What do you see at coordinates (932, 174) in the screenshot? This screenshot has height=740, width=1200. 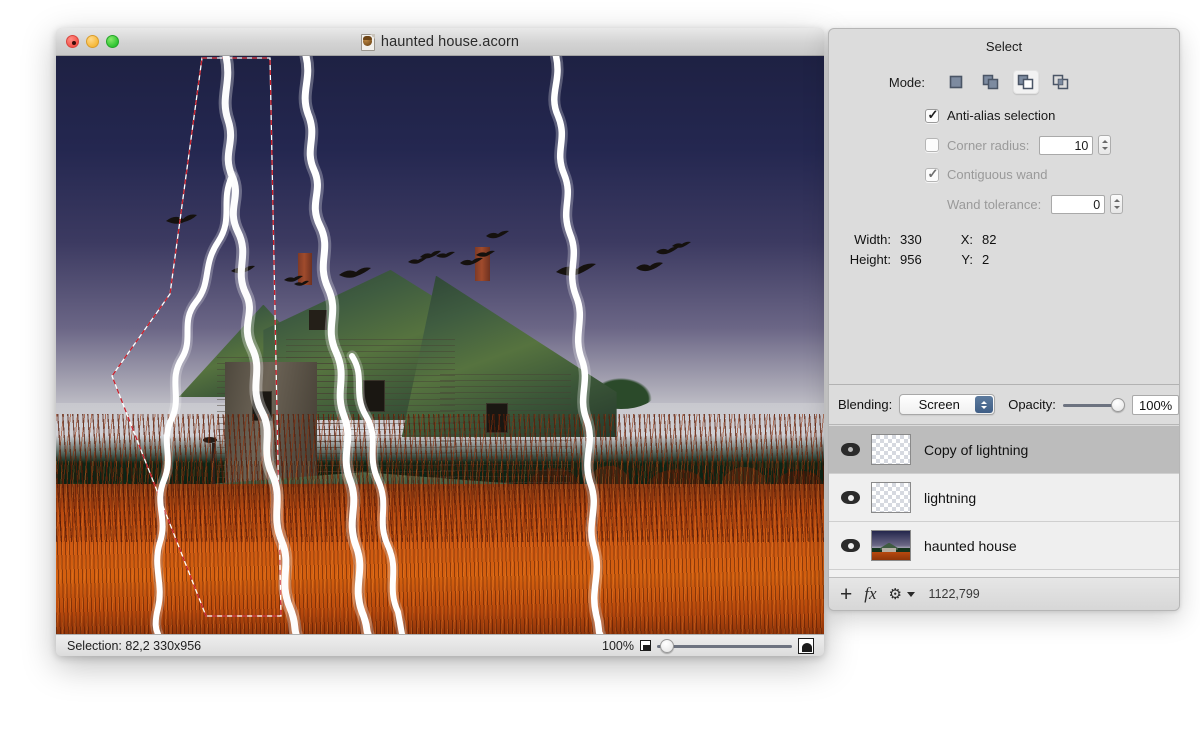 I see `contiguous-wand-checkbox` at bounding box center [932, 174].